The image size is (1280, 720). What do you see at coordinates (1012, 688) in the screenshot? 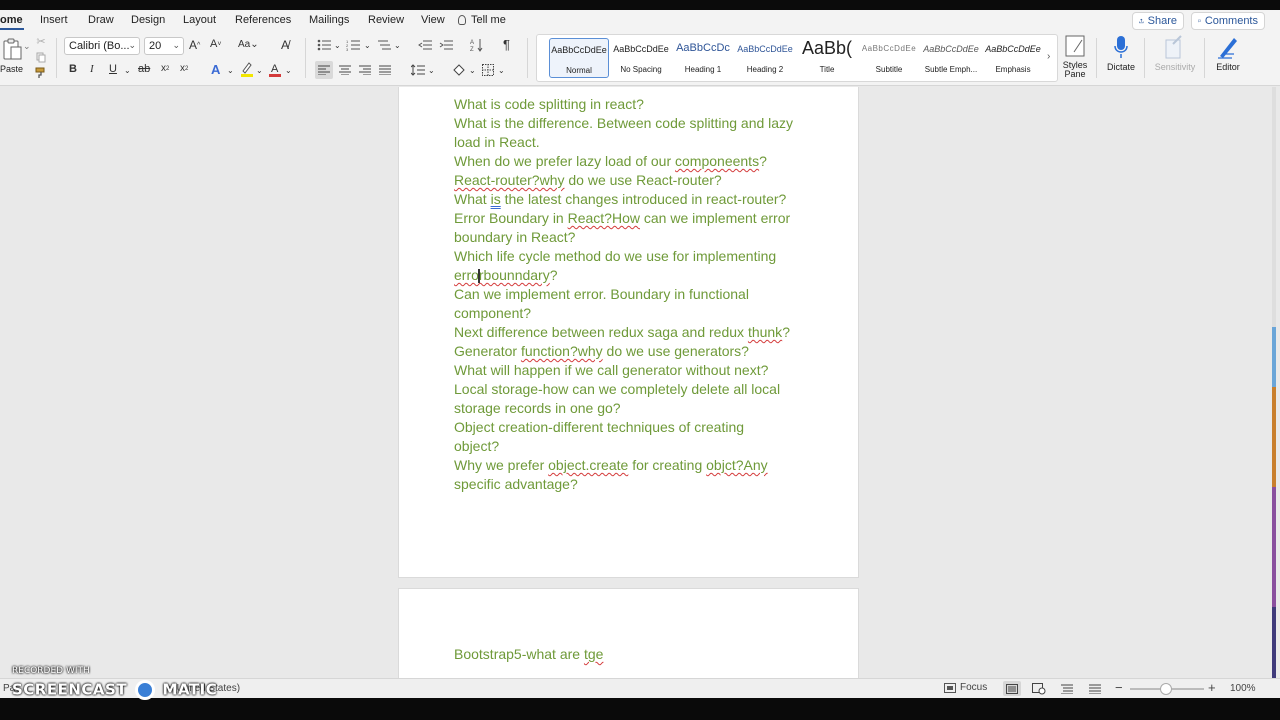
I see `print-layout-icon` at bounding box center [1012, 688].